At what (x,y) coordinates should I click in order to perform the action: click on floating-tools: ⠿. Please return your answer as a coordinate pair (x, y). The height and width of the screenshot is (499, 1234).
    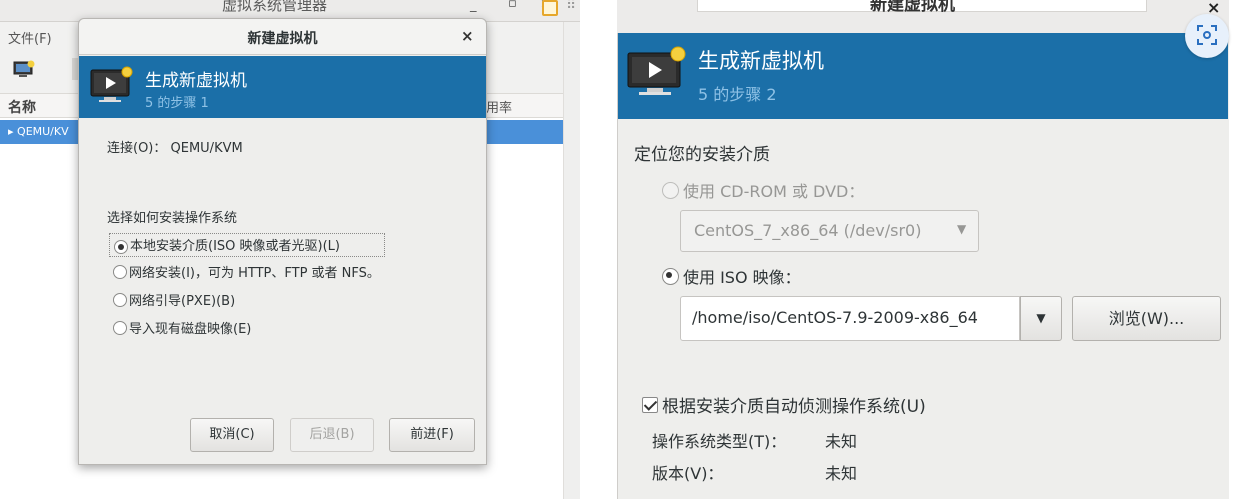
    Looking at the image, I should click on (570, 11).